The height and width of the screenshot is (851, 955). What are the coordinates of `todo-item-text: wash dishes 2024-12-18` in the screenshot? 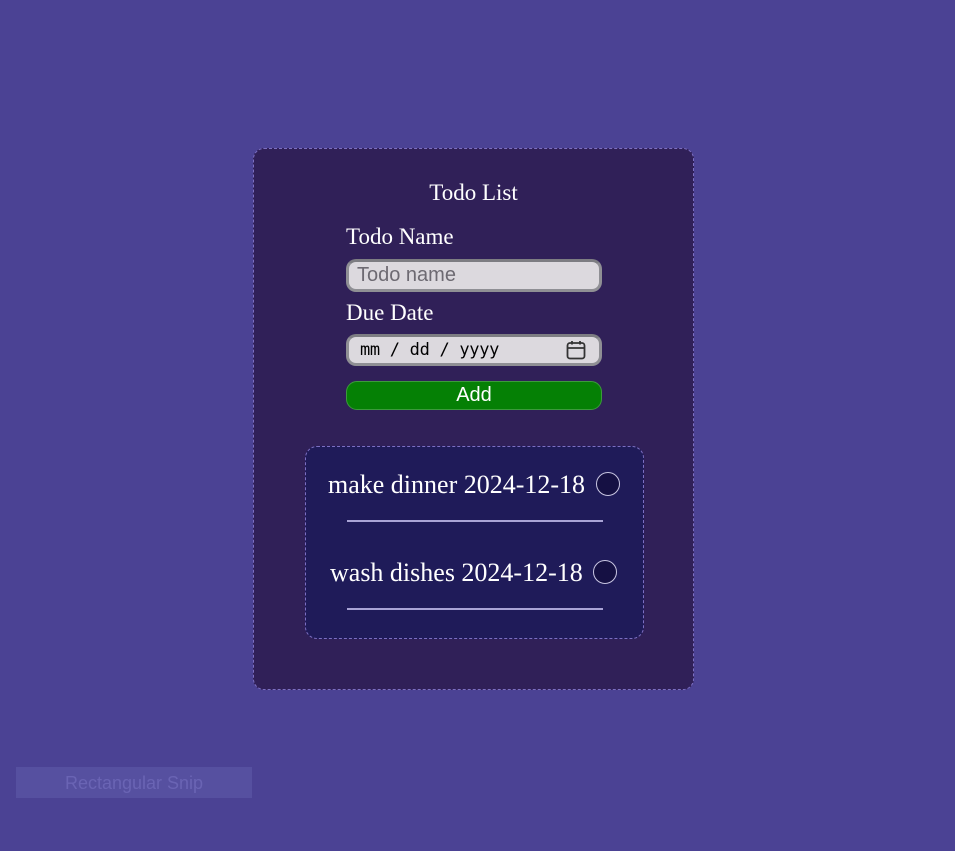 It's located at (456, 572).